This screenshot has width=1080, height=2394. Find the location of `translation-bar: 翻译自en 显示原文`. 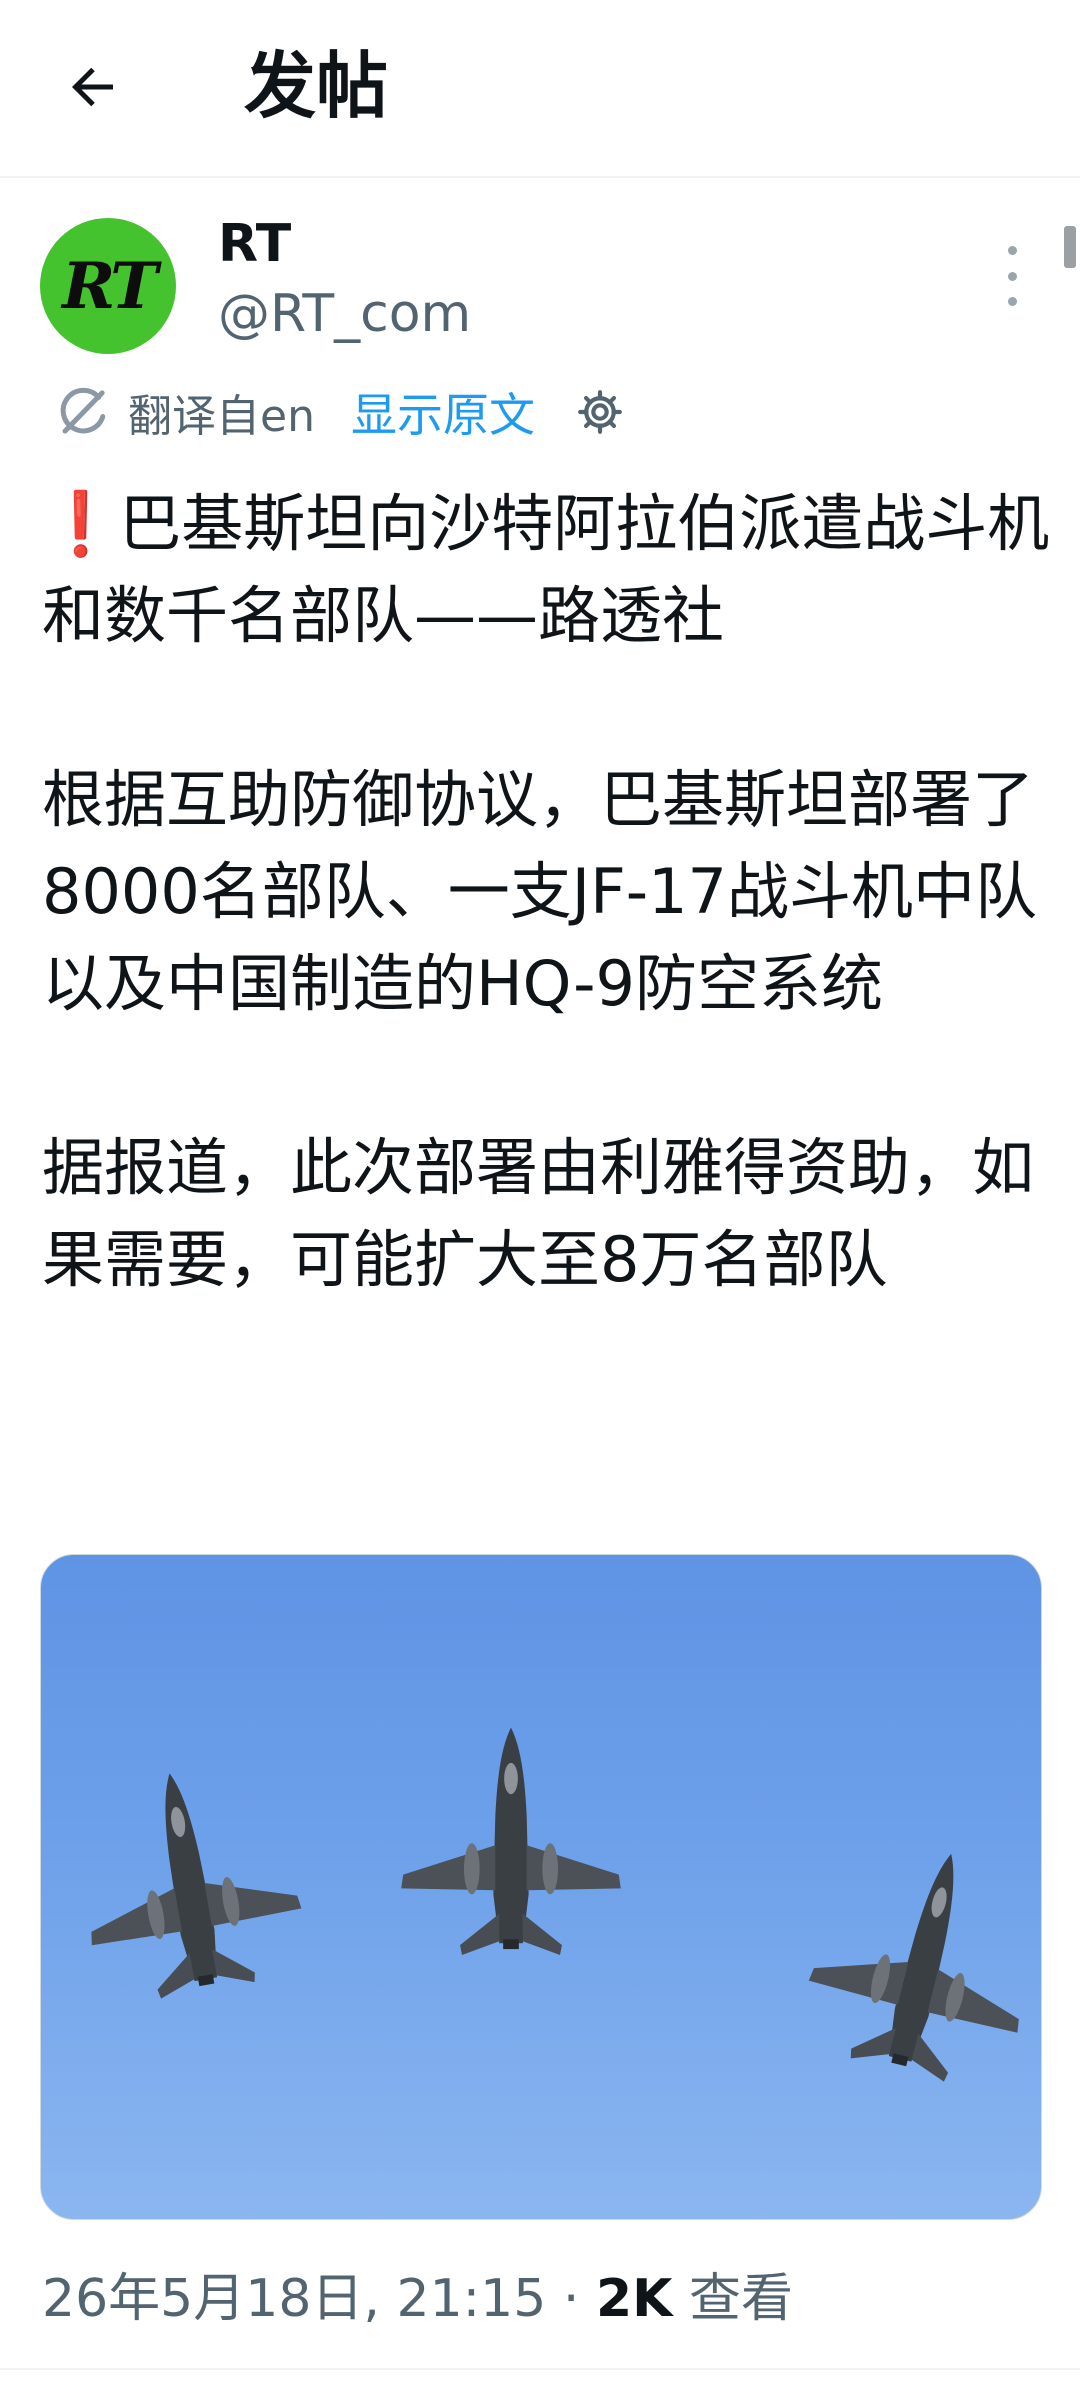

translation-bar: 翻译自en 显示原文 is located at coordinates (340, 412).